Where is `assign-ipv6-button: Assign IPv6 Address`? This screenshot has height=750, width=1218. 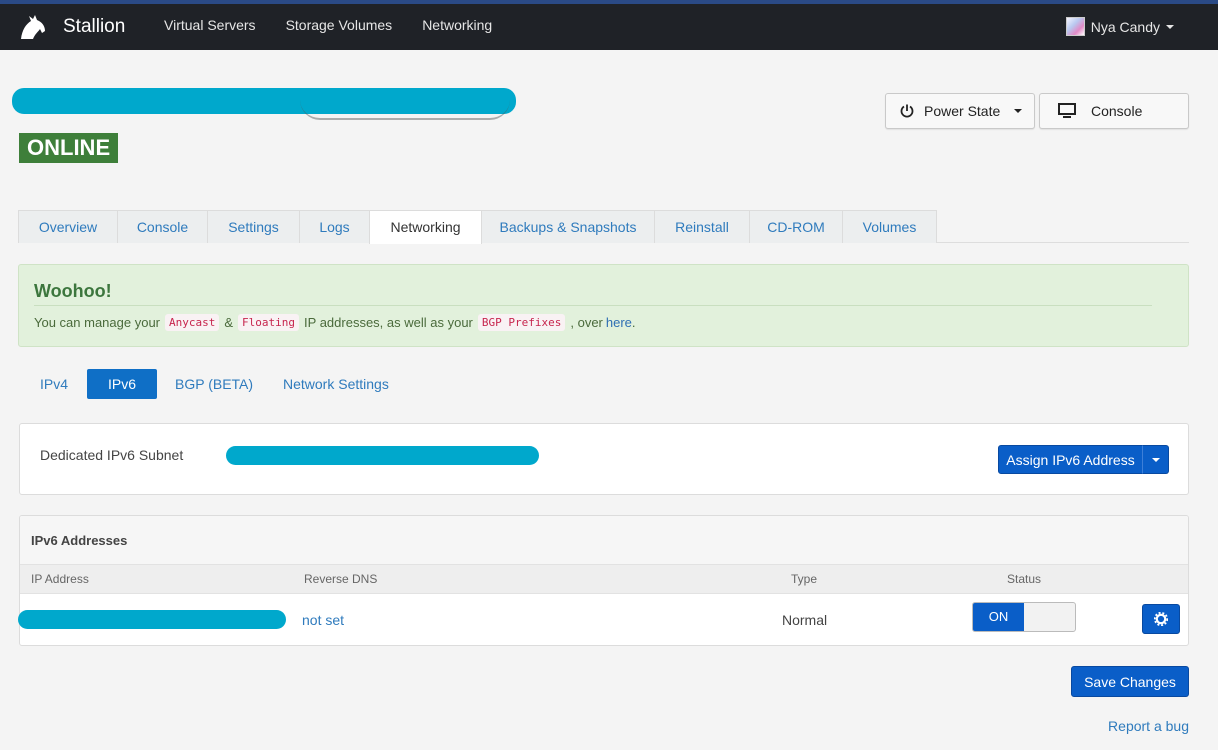 assign-ipv6-button: Assign IPv6 Address is located at coordinates (1070, 459).